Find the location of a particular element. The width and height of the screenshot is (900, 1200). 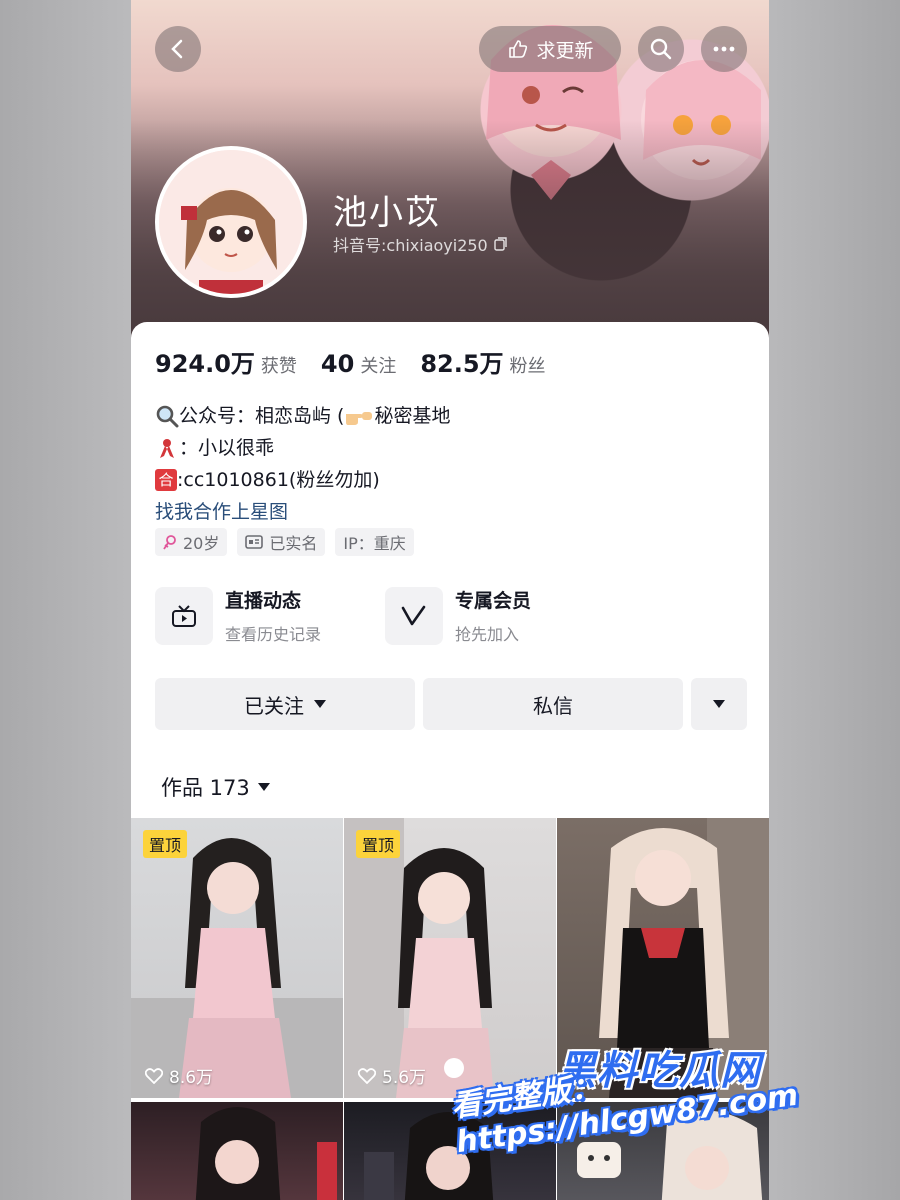

more-dots-icon is located at coordinates (724, 49).